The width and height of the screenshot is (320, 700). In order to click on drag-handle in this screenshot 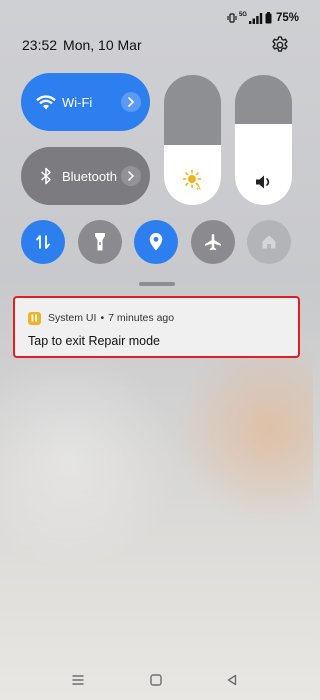, I will do `click(157, 284)`.